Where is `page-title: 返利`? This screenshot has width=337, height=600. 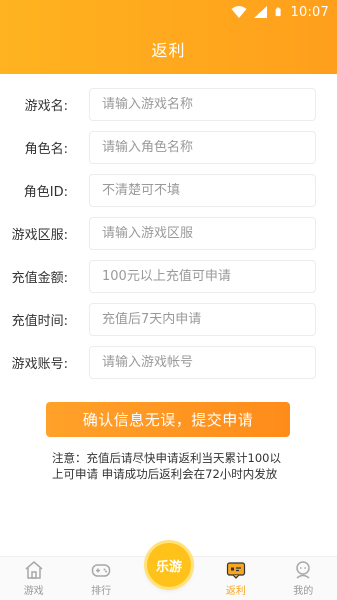
page-title: 返利 is located at coordinates (168, 50).